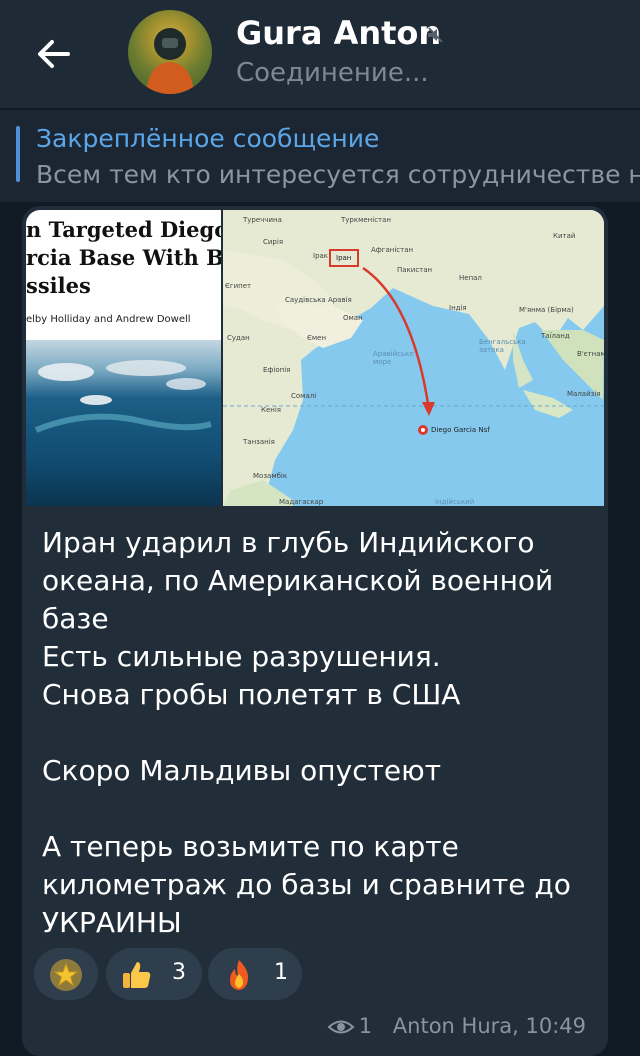 Image resolution: width=640 pixels, height=1056 pixels. Describe the element at coordinates (238, 338) in the screenshot. I see `map-label: Судан` at that location.